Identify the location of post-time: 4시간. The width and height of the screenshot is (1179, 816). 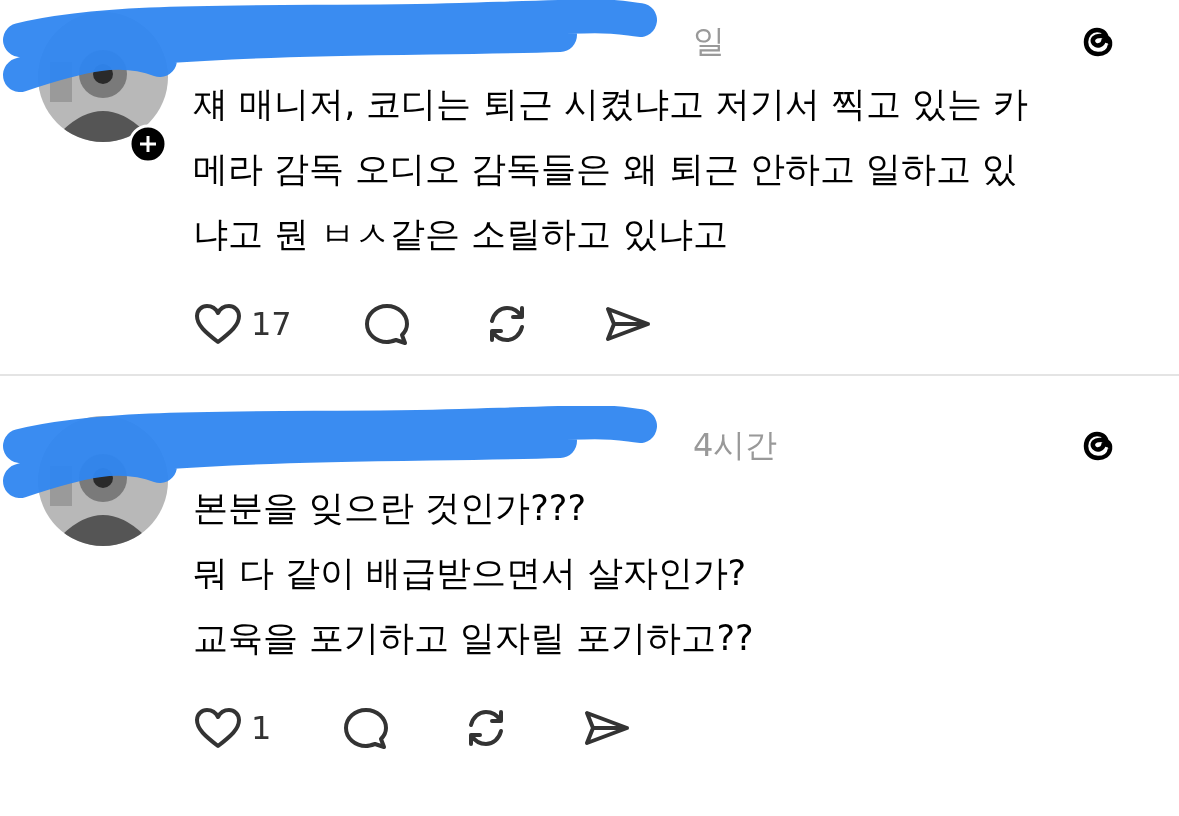
(735, 445).